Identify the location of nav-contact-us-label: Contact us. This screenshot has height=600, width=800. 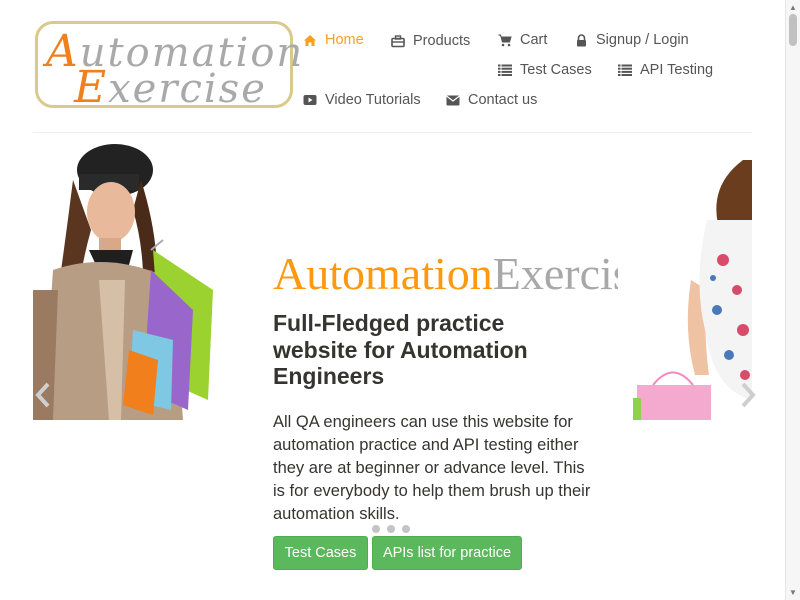
(503, 100).